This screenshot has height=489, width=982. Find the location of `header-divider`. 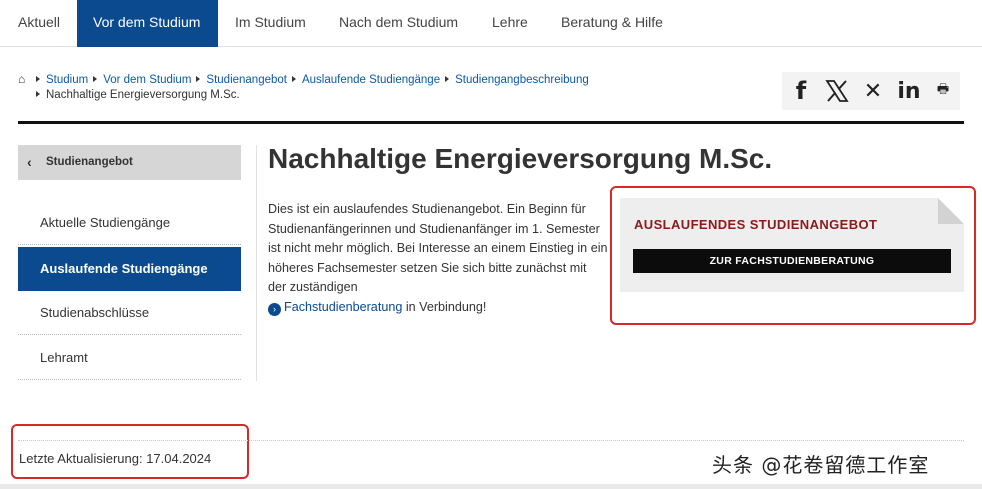

header-divider is located at coordinates (491, 122).